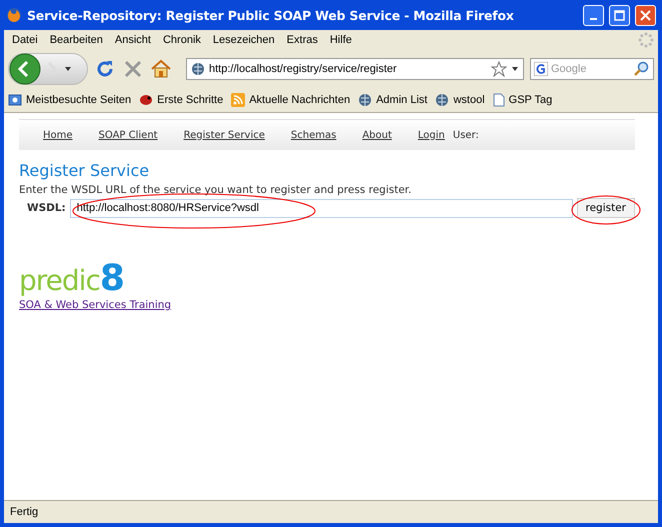  I want to click on home-icon, so click(161, 69).